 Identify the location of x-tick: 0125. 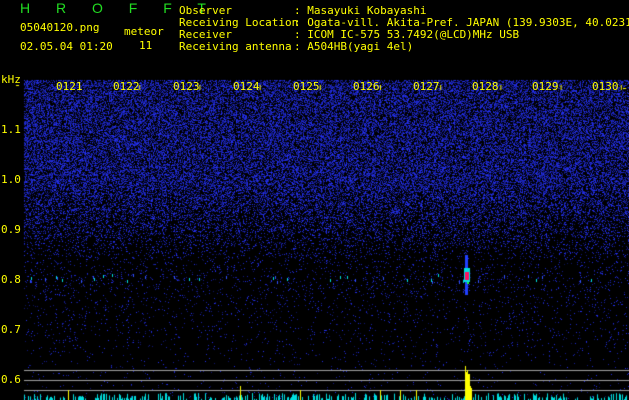
(306, 86).